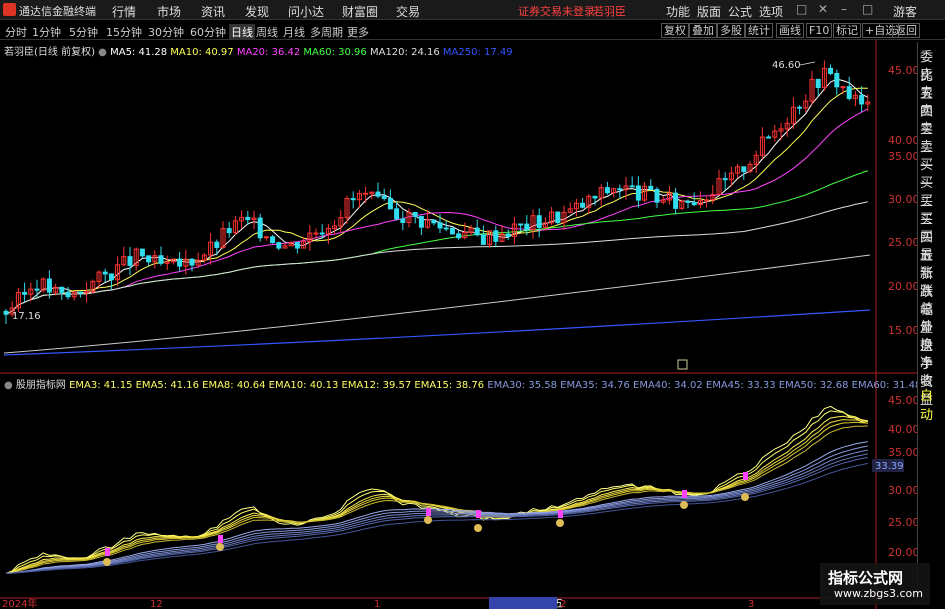  What do you see at coordinates (902, 199) in the screenshot?
I see `y-tick-main-3: 30.00` at bounding box center [902, 199].